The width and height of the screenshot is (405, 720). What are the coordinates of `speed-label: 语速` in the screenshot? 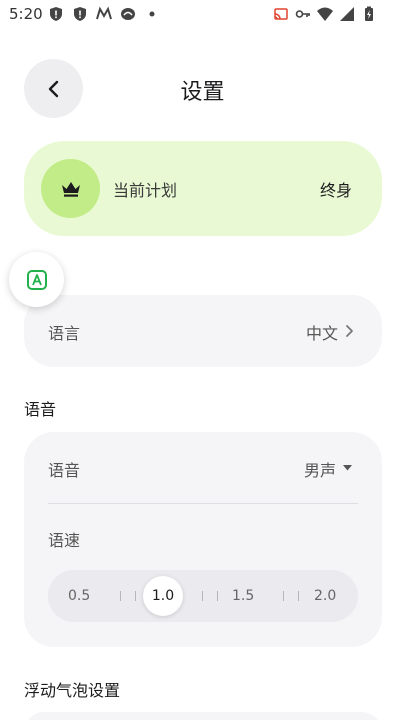 It's located at (64, 540).